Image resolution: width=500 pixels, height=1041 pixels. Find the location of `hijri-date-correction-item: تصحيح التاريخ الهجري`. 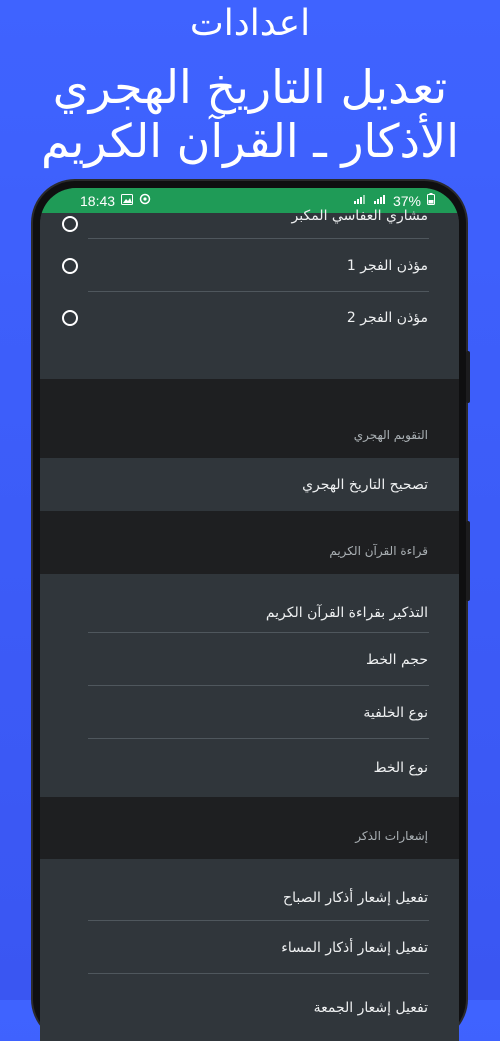

hijri-date-correction-item: تصحيح التاريخ الهجري is located at coordinates (249, 484).